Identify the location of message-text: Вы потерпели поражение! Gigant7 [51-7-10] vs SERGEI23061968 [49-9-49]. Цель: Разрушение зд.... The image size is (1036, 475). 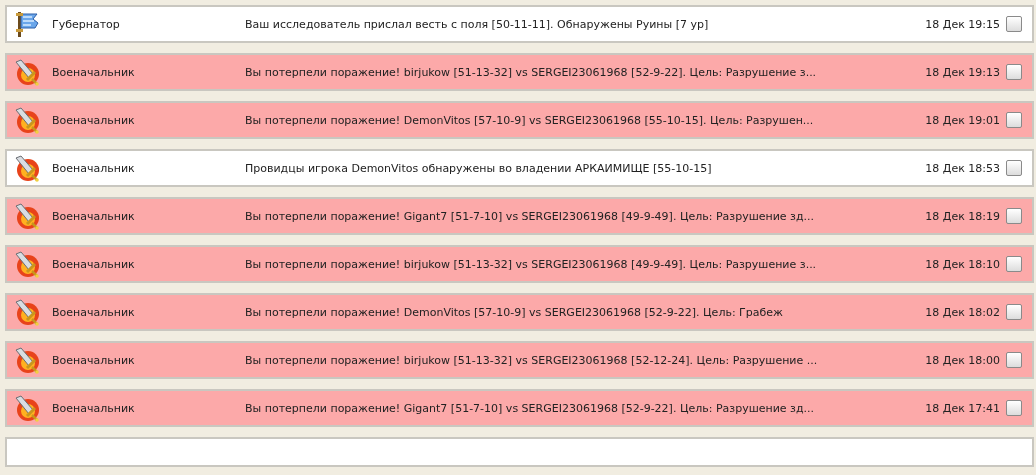
(530, 216).